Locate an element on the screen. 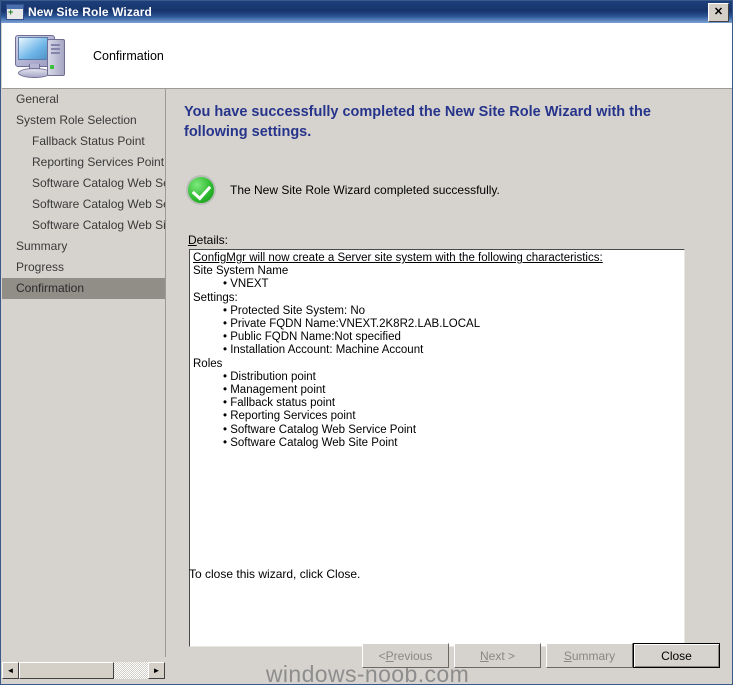 This screenshot has width=733, height=685. details-line: • Reporting Services point is located at coordinates (289, 416).